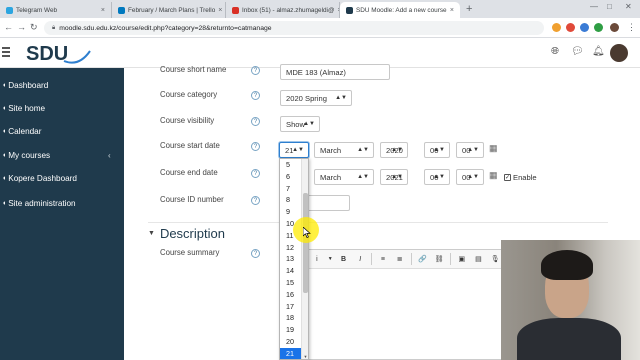 This screenshot has width=640, height=360. Describe the element at coordinates (291, 177) in the screenshot. I see `dropdown-option: 6` at that location.